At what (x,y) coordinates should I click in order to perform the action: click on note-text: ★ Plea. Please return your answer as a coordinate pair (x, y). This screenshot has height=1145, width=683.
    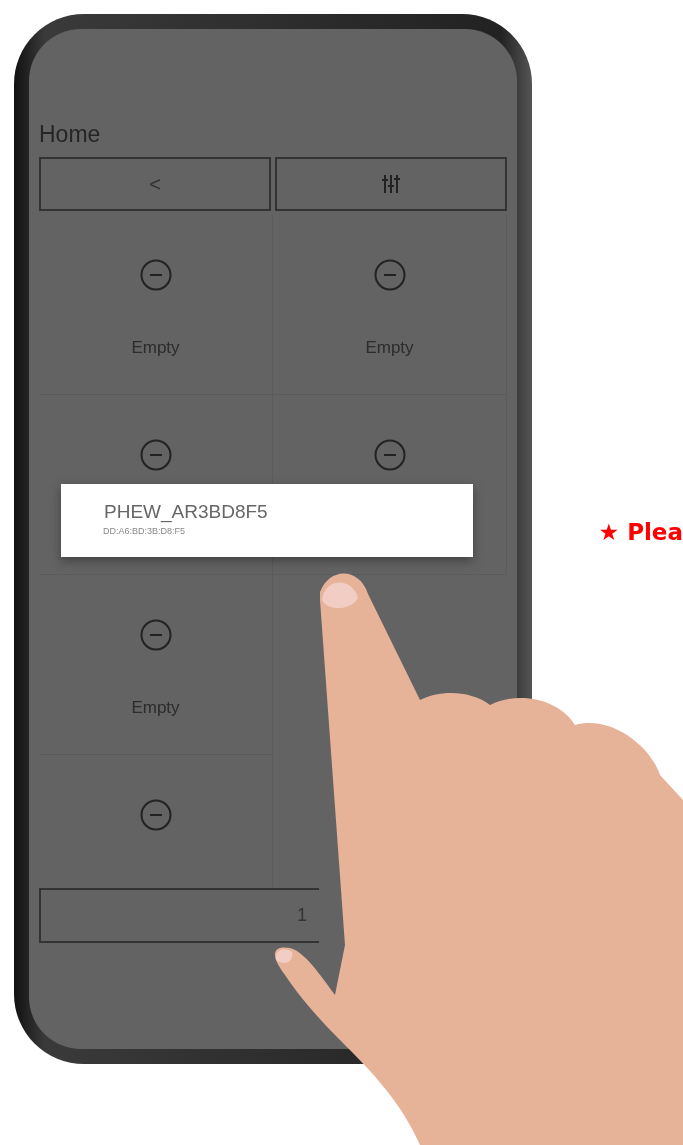
    Looking at the image, I should click on (640, 532).